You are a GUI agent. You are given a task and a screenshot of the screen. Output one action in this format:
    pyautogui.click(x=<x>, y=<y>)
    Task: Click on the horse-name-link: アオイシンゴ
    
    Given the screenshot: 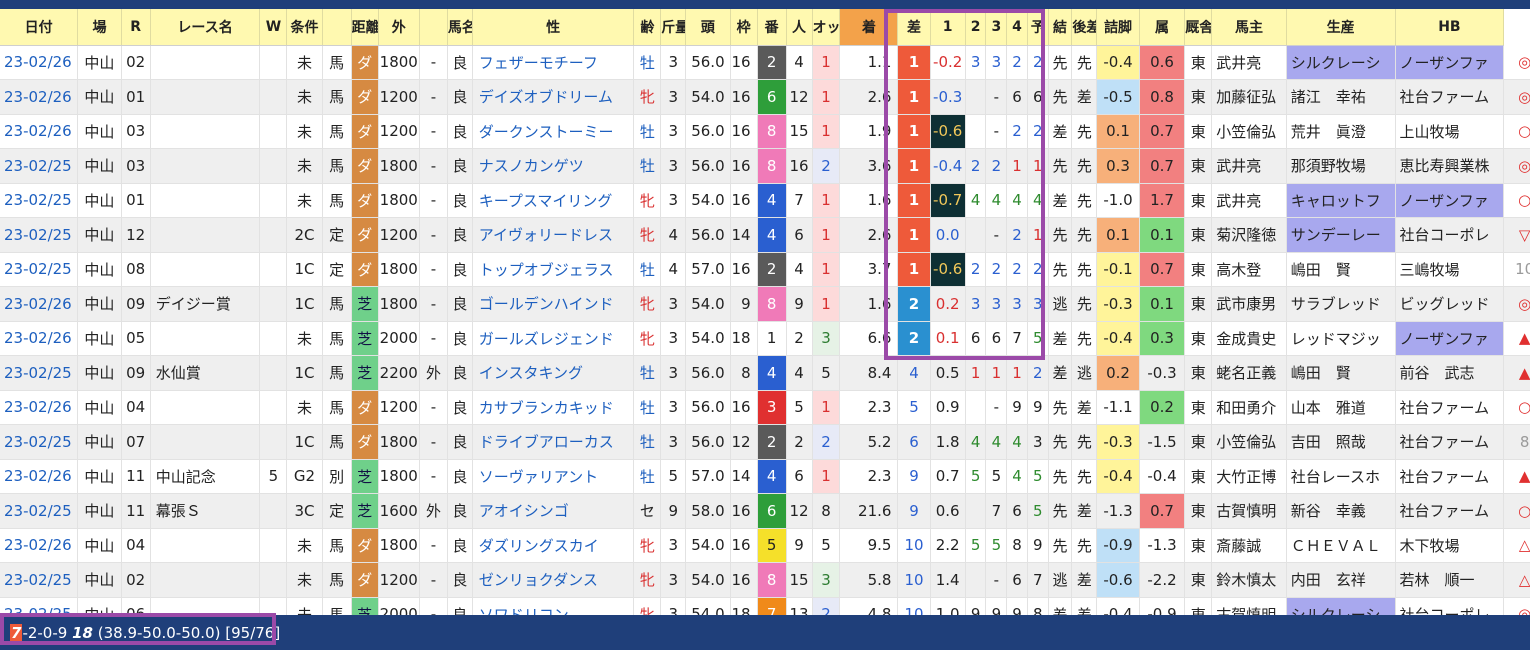 What is the action you would take?
    pyautogui.click(x=553, y=511)
    